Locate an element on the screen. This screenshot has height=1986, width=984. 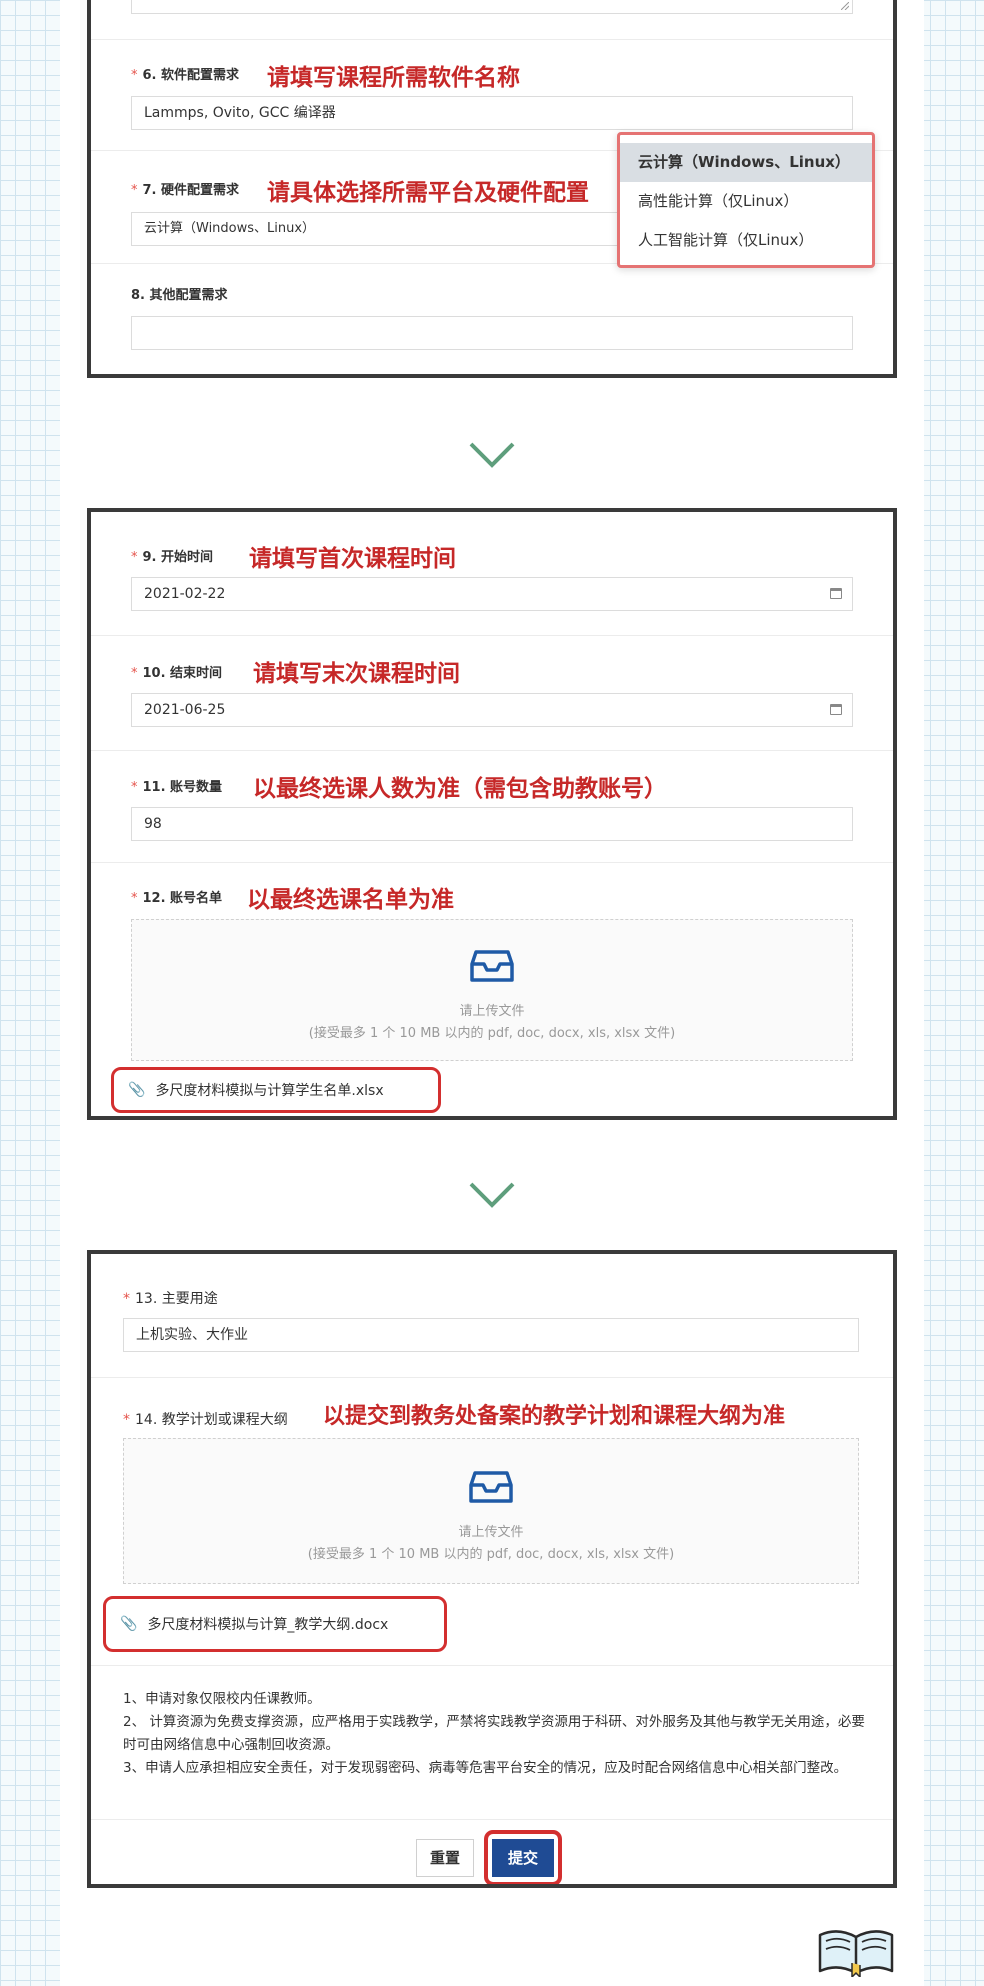
main-use-input: 上机实验、大作业 is located at coordinates (491, 1335).